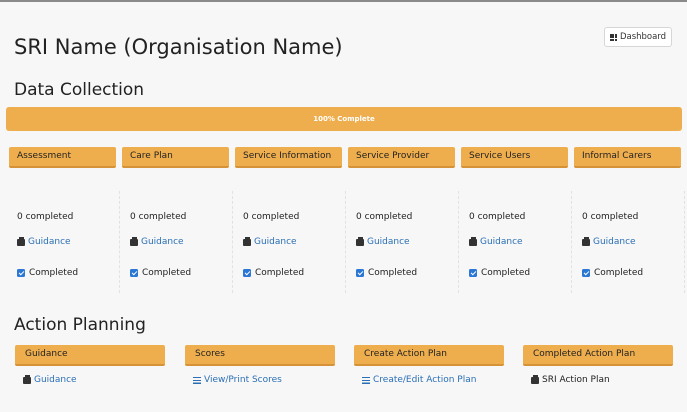 This screenshot has height=412, width=687. I want to click on sri-action-plan-item: SRI Action Plan, so click(598, 379).